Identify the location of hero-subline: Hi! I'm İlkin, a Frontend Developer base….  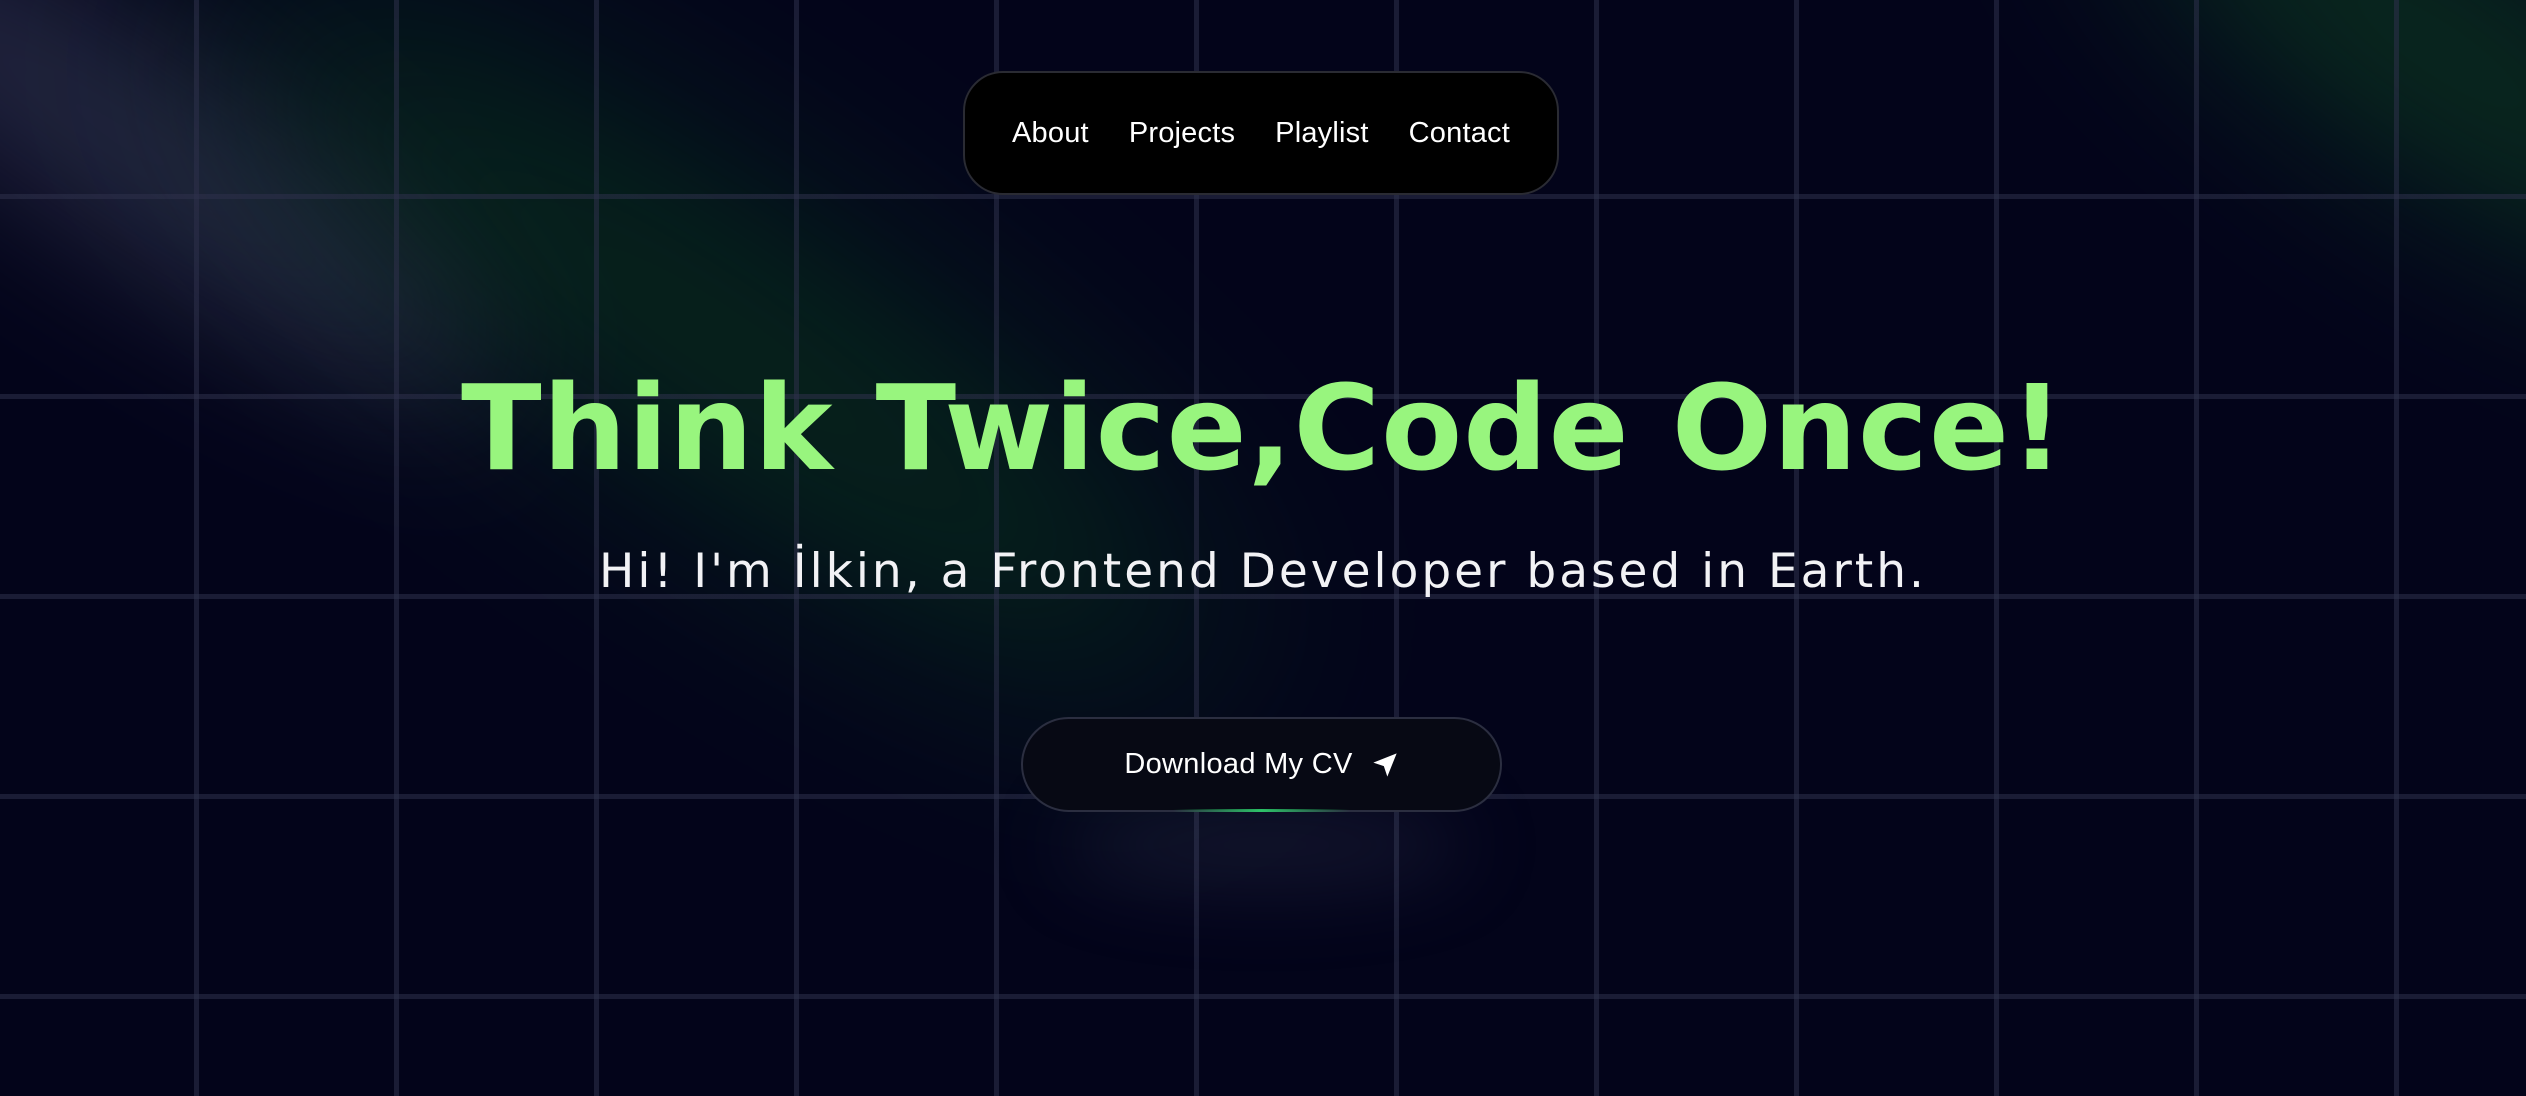
(1263, 571).